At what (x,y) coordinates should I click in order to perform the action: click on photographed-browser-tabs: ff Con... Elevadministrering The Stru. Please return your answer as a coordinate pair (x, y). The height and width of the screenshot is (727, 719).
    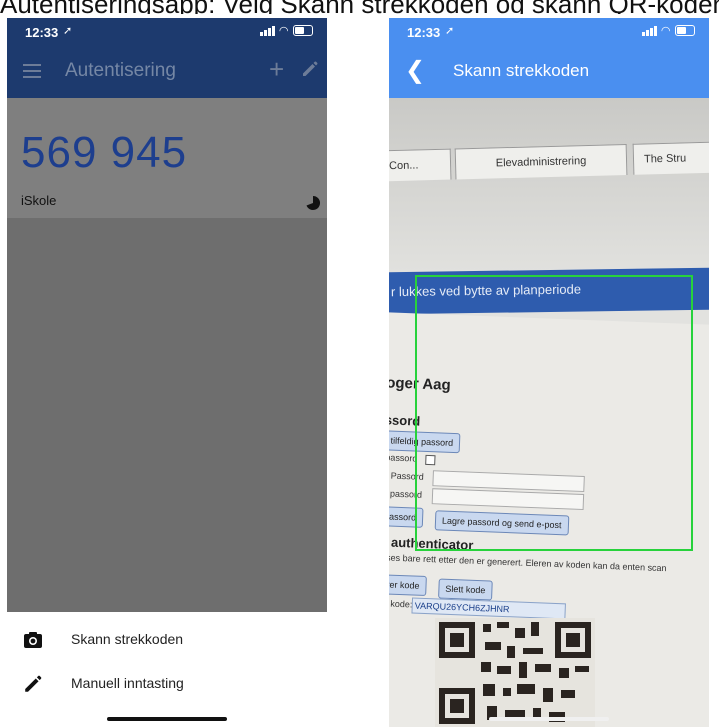
    Looking at the image, I should click on (549, 159).